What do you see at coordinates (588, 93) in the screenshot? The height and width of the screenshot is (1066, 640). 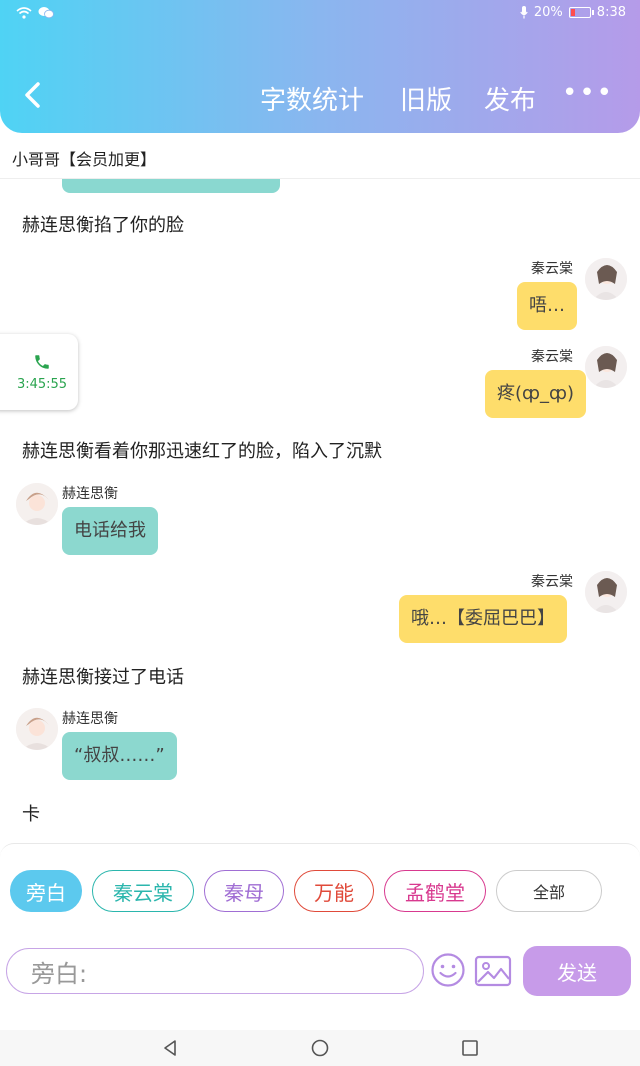 I see `more-menu-icon: •••` at bounding box center [588, 93].